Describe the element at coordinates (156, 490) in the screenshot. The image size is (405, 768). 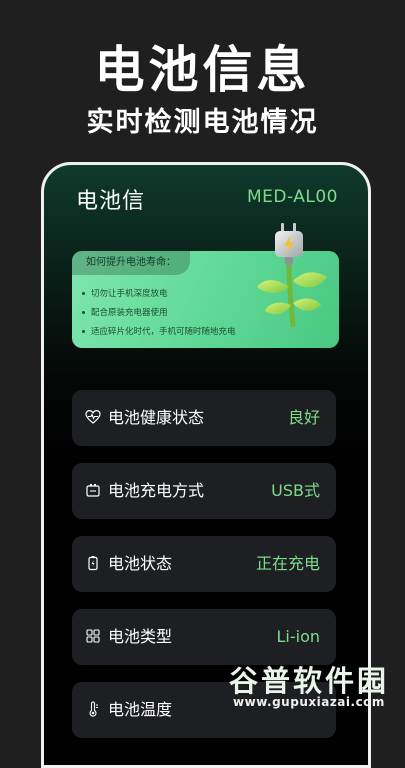
I see `row-label: 电池充电方式` at that location.